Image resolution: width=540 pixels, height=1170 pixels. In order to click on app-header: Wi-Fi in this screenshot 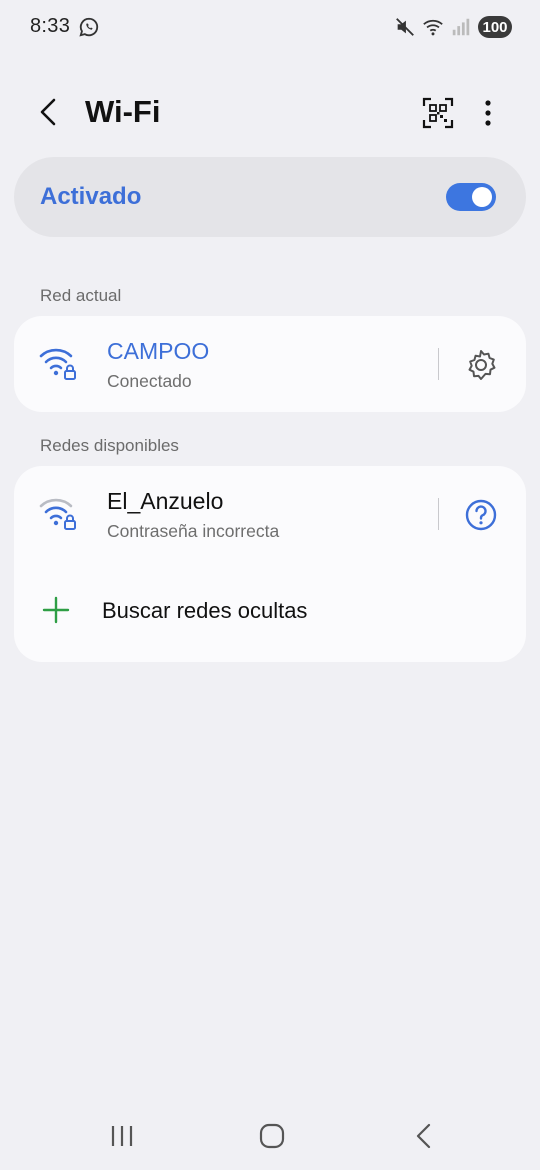, I will do `click(270, 112)`.